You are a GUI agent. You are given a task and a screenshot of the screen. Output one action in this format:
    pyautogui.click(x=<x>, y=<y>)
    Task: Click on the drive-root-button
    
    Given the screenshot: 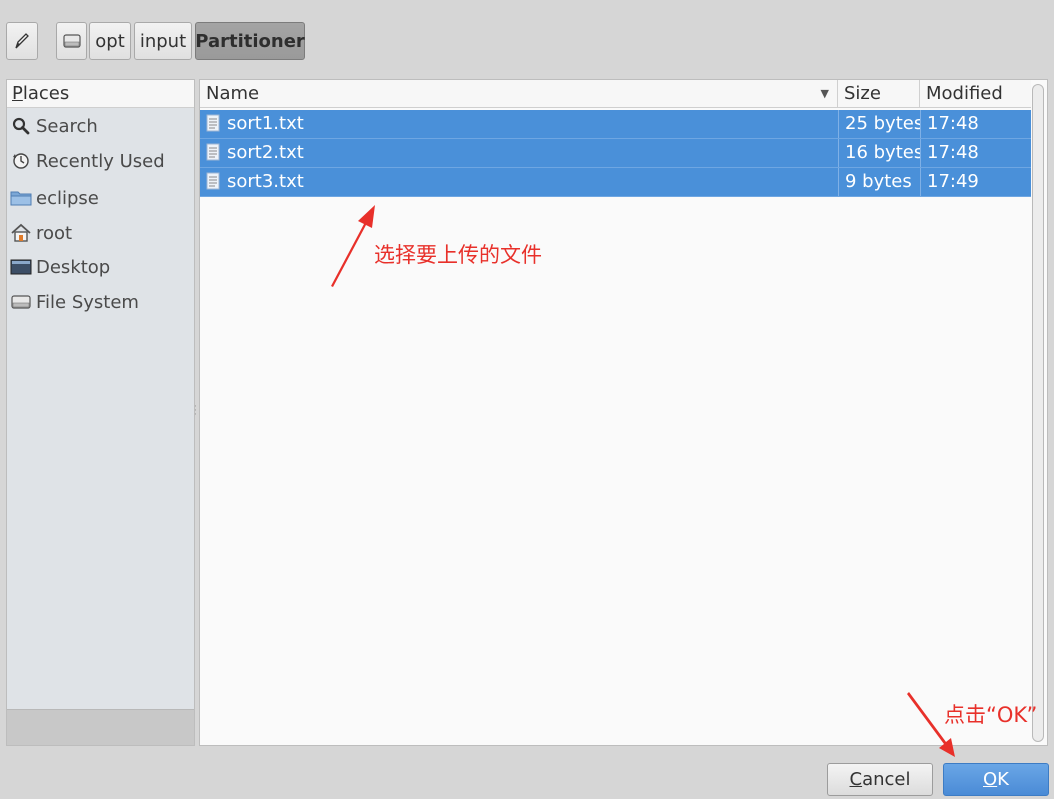 What is the action you would take?
    pyautogui.click(x=71, y=41)
    